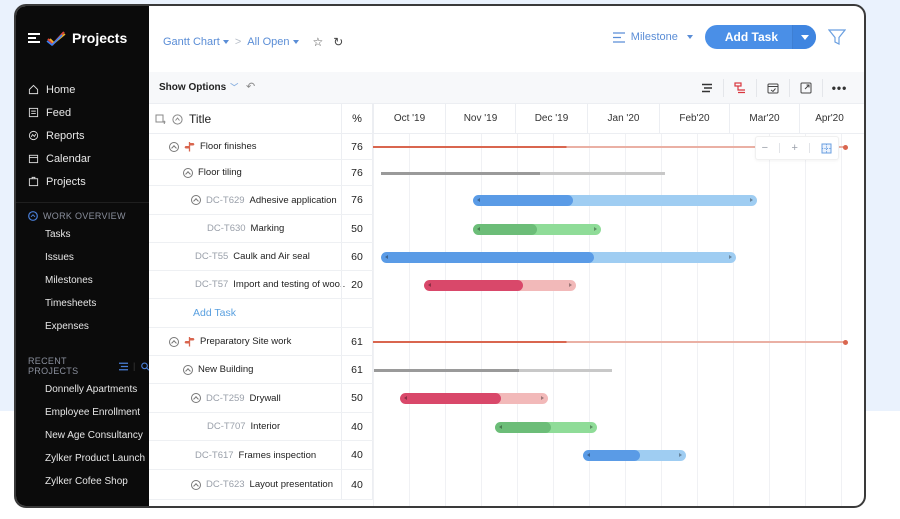 This screenshot has width=900, height=519. I want to click on task-name: Import and testing of woo.., so click(289, 284).